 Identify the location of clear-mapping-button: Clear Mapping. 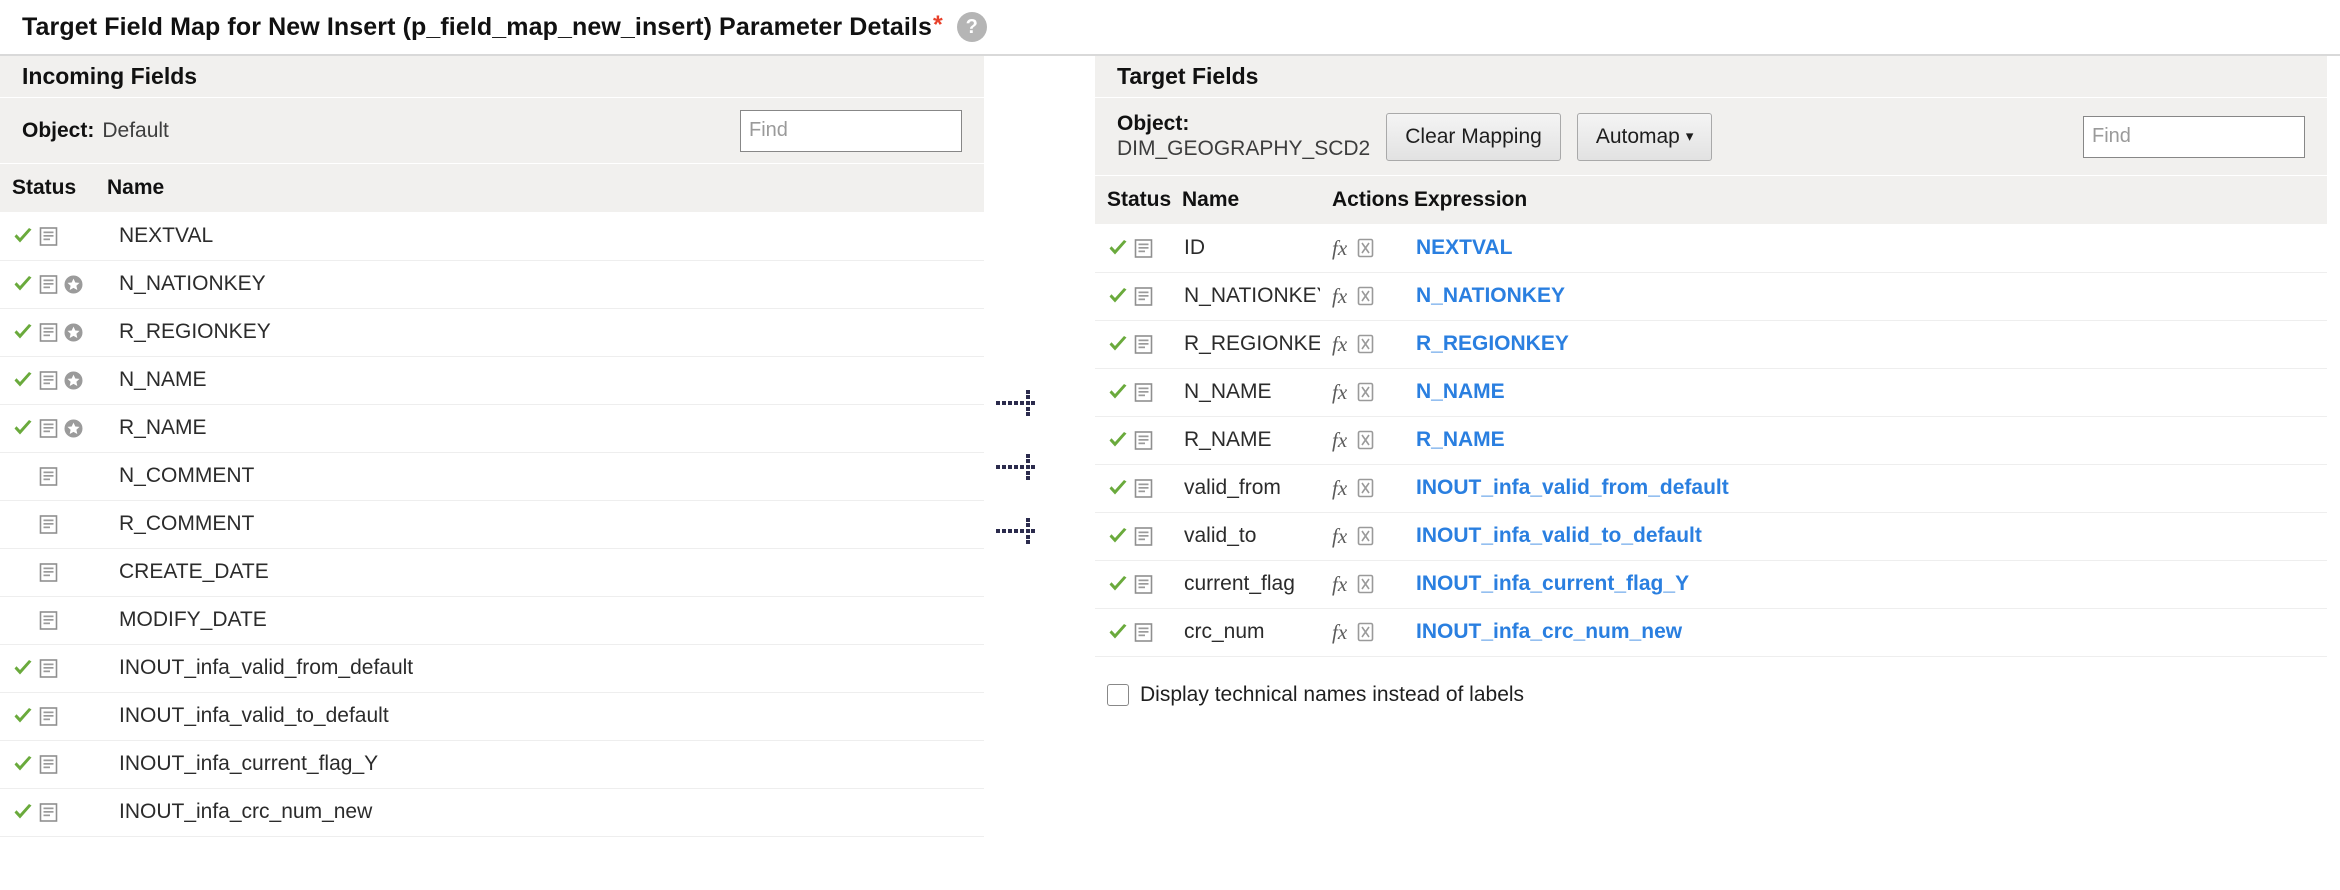
(1473, 136).